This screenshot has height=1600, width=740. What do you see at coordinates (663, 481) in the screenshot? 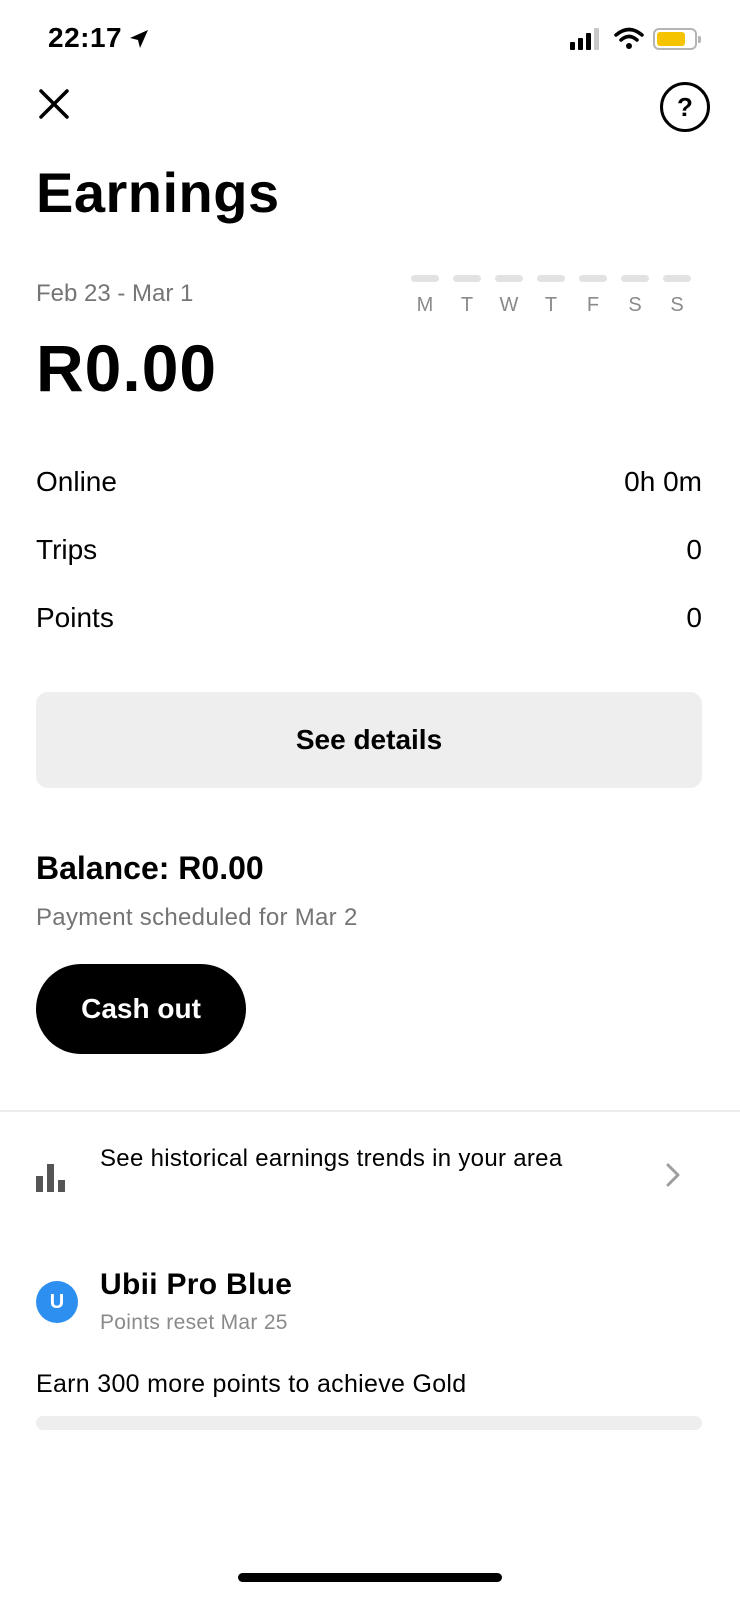
I see `stat-value: 0h 0m` at bounding box center [663, 481].